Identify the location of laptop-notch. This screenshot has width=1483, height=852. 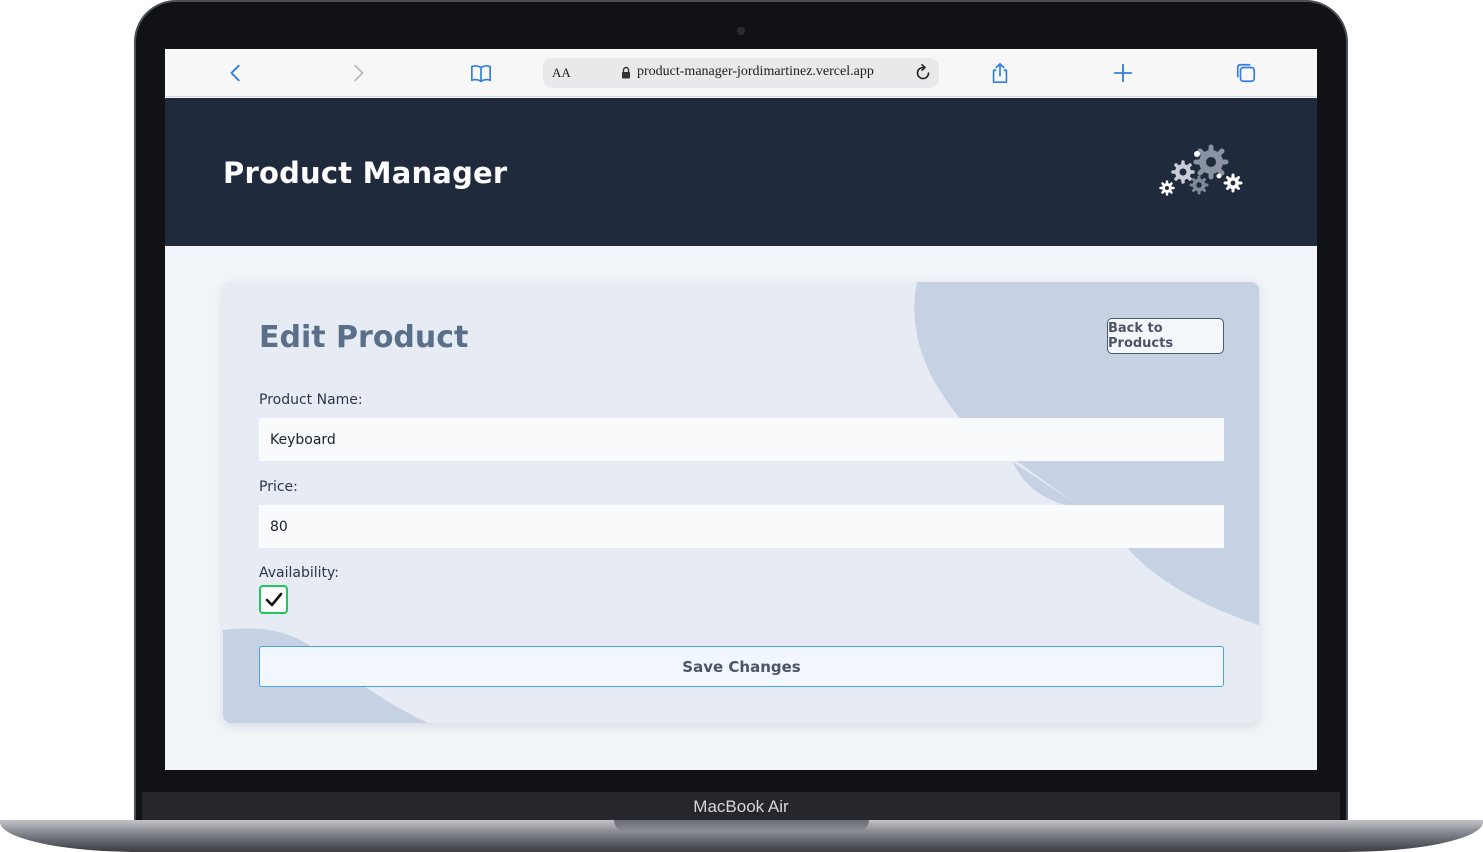
(741, 826).